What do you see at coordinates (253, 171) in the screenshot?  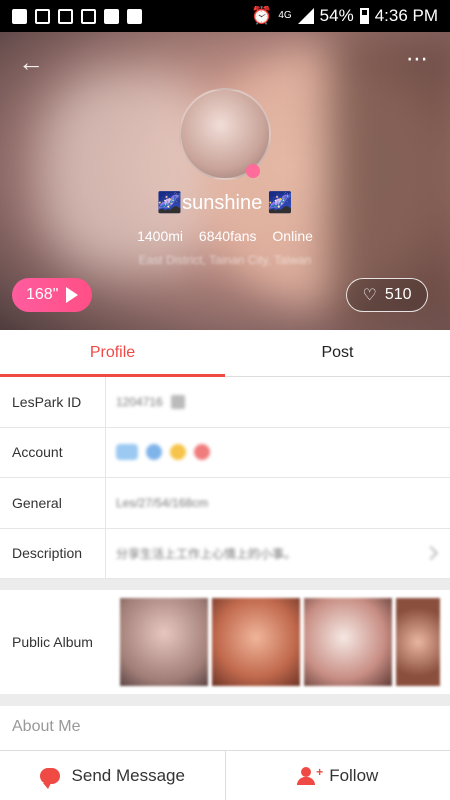 I see `online-indicator` at bounding box center [253, 171].